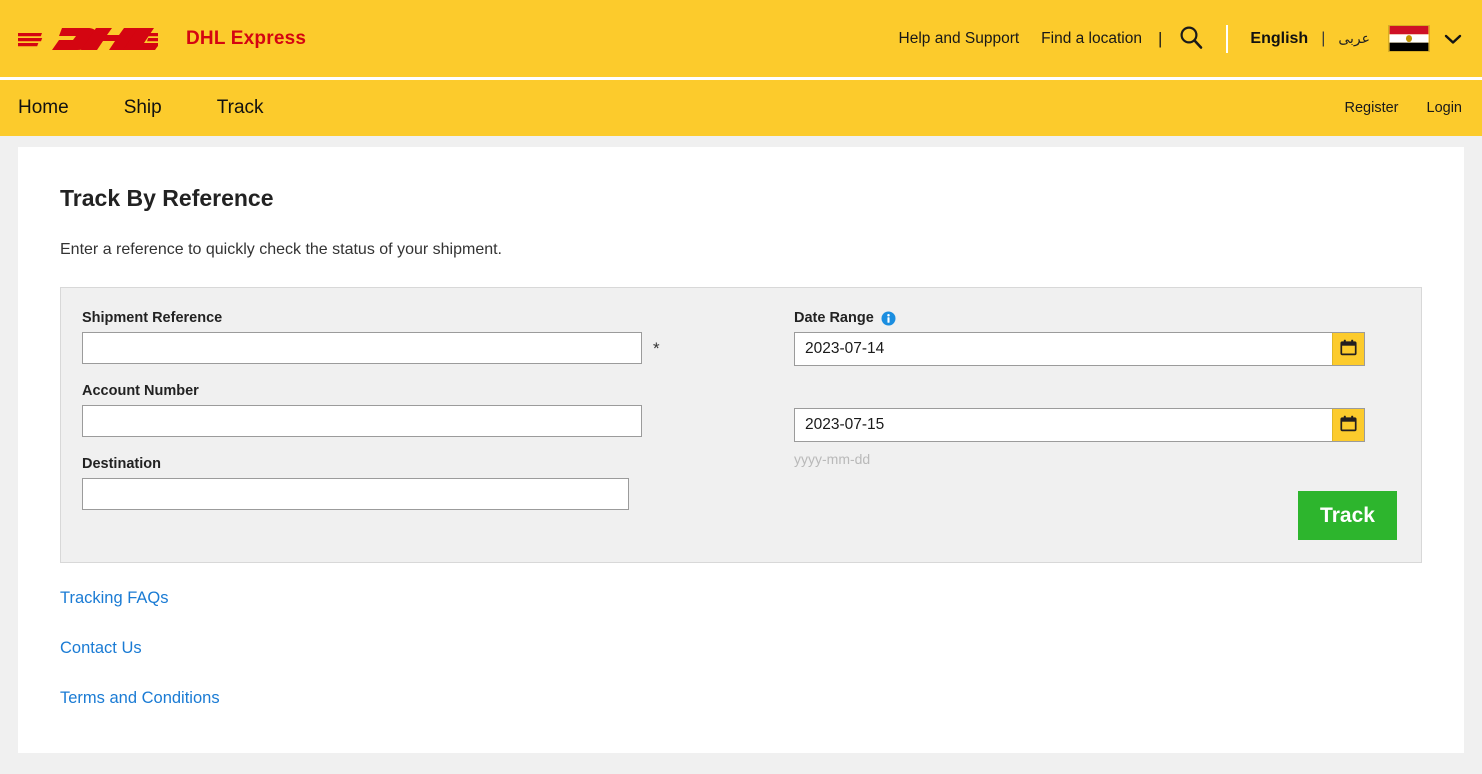 The width and height of the screenshot is (1482, 774). I want to click on track-button-wrap: Track, so click(1347, 515).